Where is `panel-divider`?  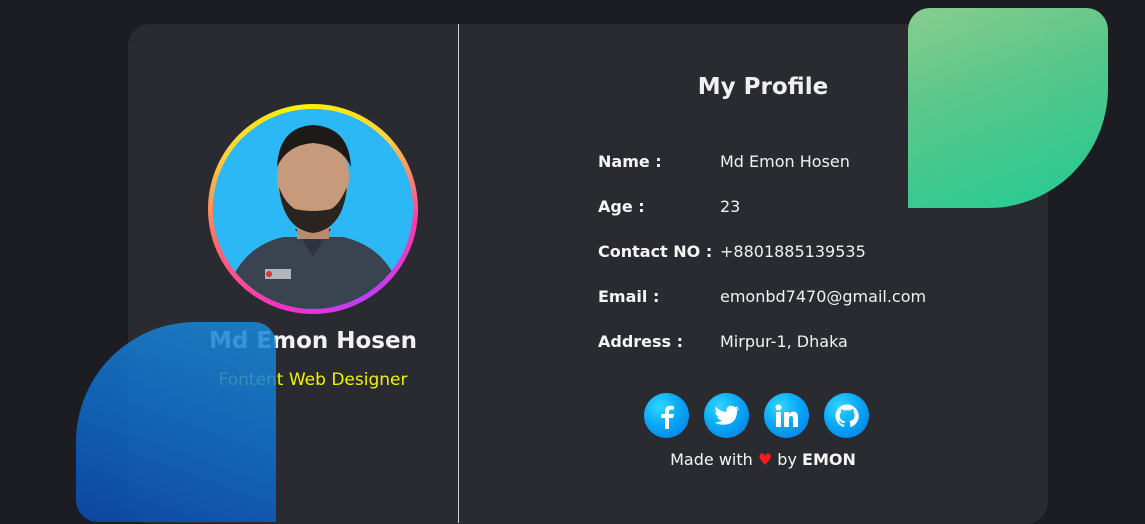
panel-divider is located at coordinates (458, 273).